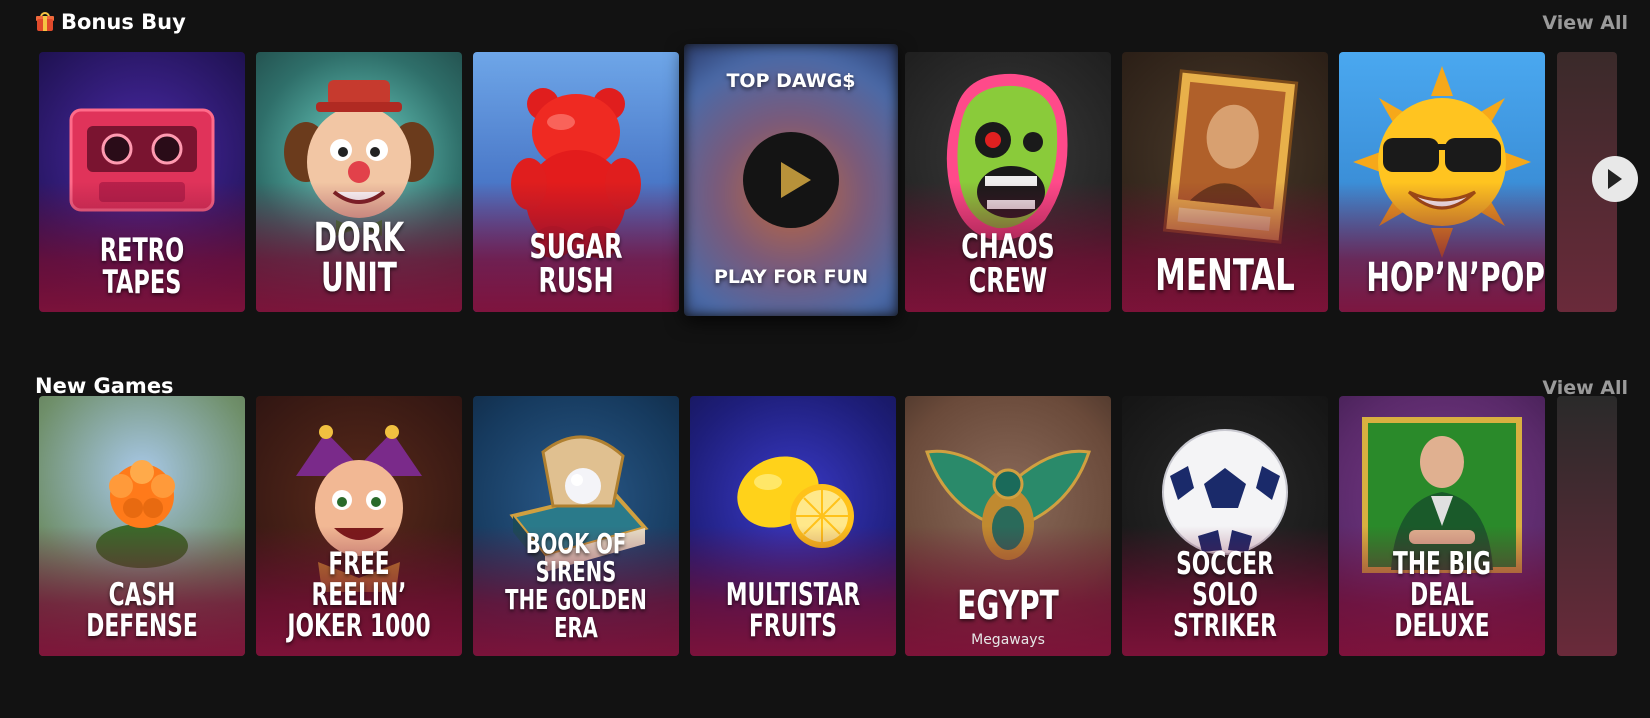 The image size is (1650, 718). What do you see at coordinates (1008, 640) in the screenshot?
I see `game-subtitle: Megaways` at bounding box center [1008, 640].